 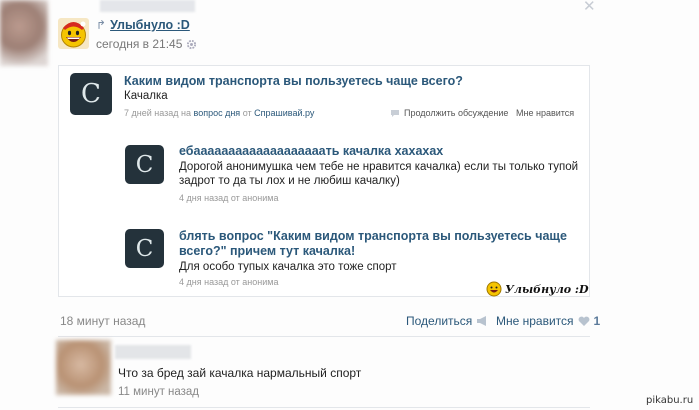 What do you see at coordinates (247, 113) in the screenshot?
I see `question-meta-from: от` at bounding box center [247, 113].